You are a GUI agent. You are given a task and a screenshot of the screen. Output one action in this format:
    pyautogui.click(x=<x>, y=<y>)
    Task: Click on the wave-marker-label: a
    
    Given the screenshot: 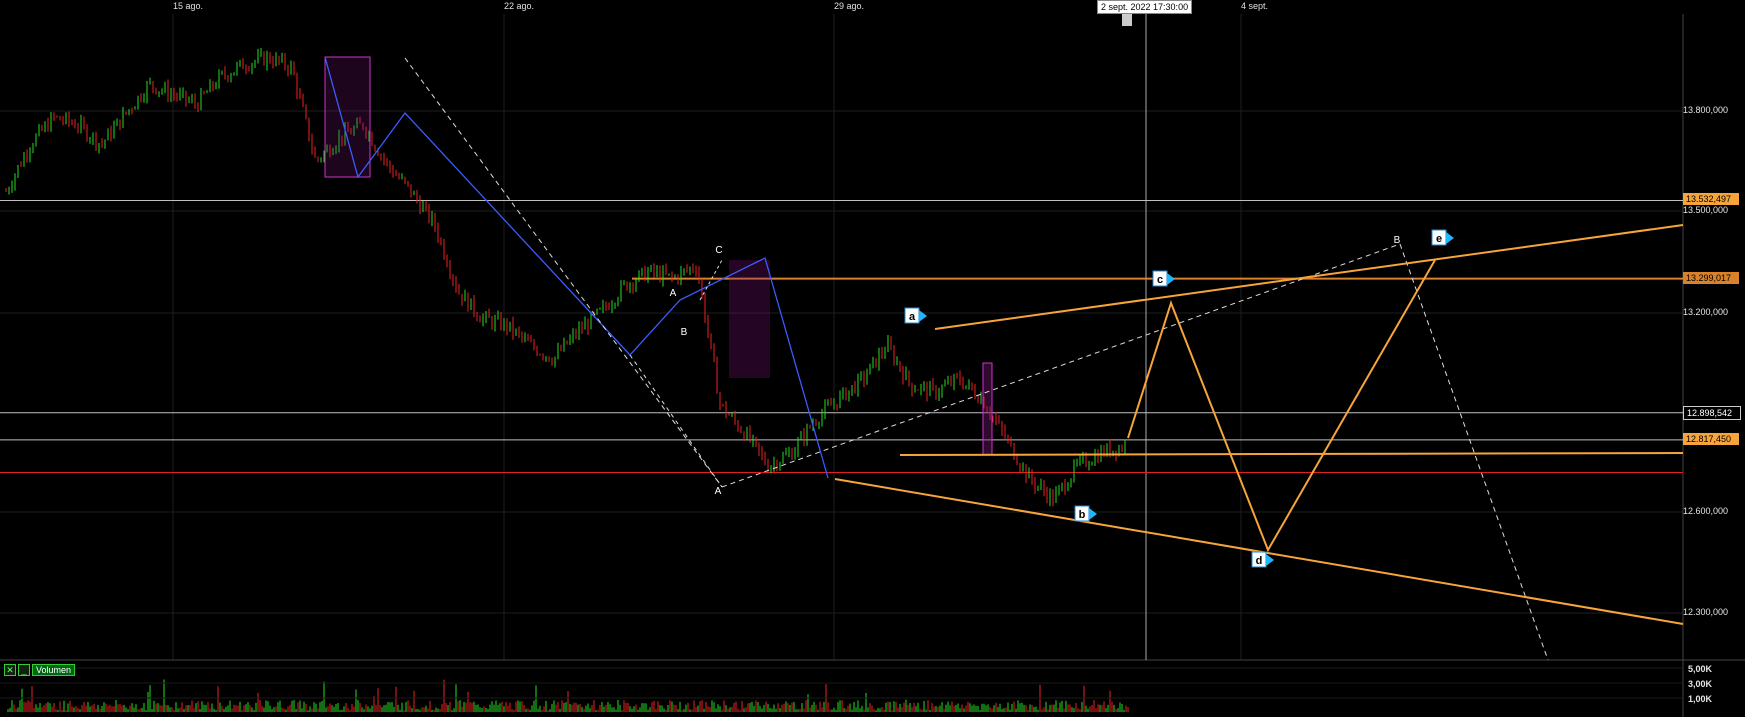 What is the action you would take?
    pyautogui.click(x=912, y=317)
    